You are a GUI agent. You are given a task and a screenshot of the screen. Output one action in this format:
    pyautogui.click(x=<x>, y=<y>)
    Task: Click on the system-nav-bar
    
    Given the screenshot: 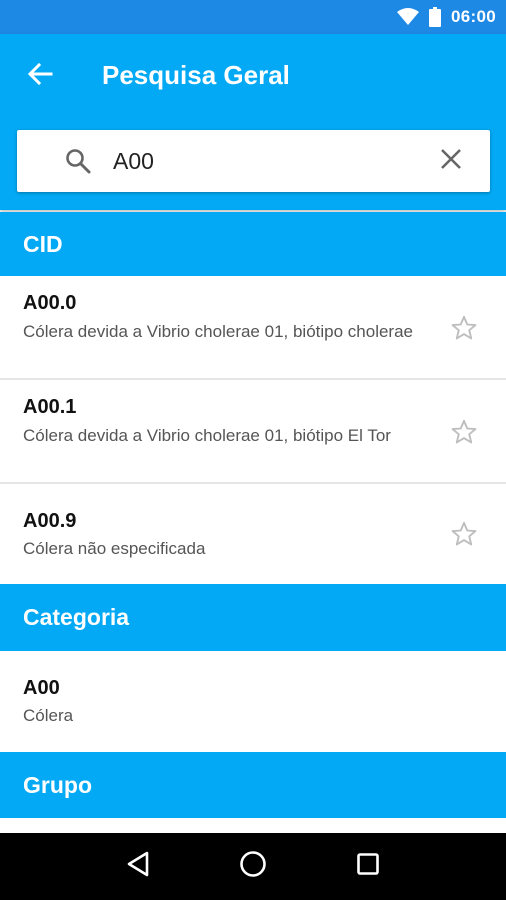 What is the action you would take?
    pyautogui.click(x=253, y=866)
    